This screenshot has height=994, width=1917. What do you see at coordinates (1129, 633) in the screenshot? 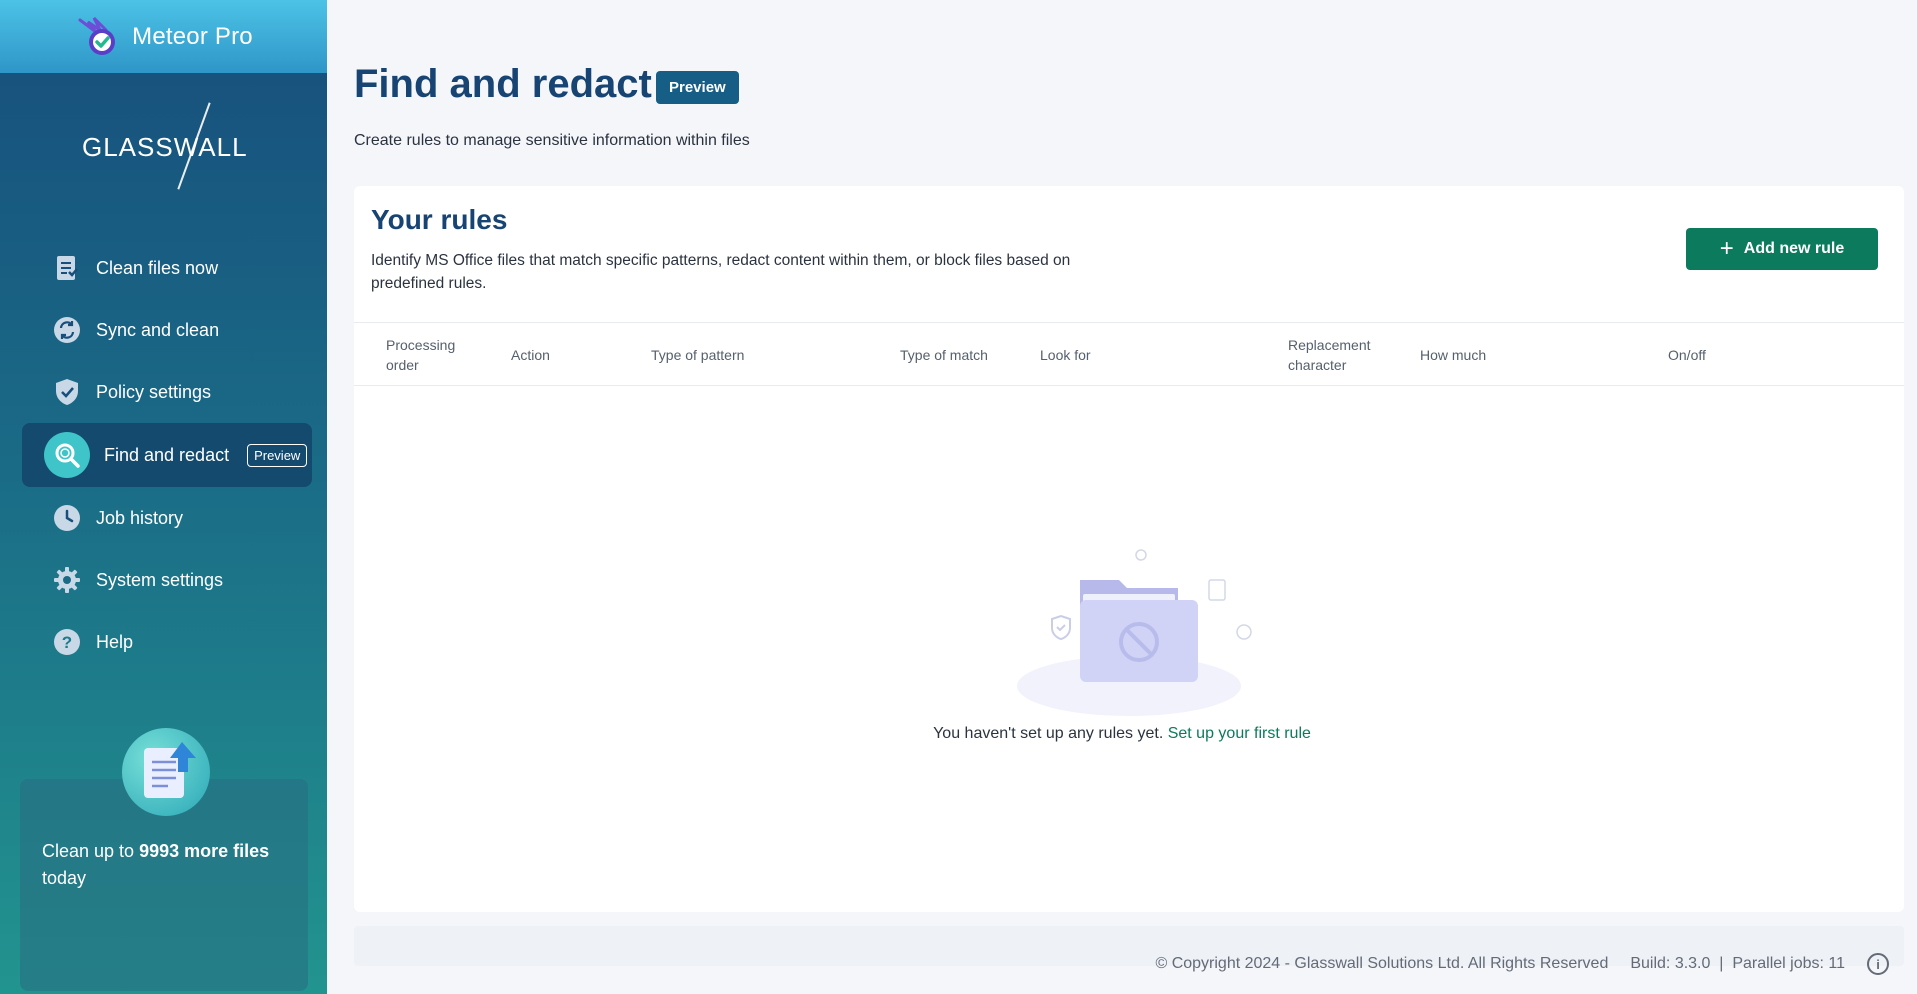
I see `empty-folder-illustration` at bounding box center [1129, 633].